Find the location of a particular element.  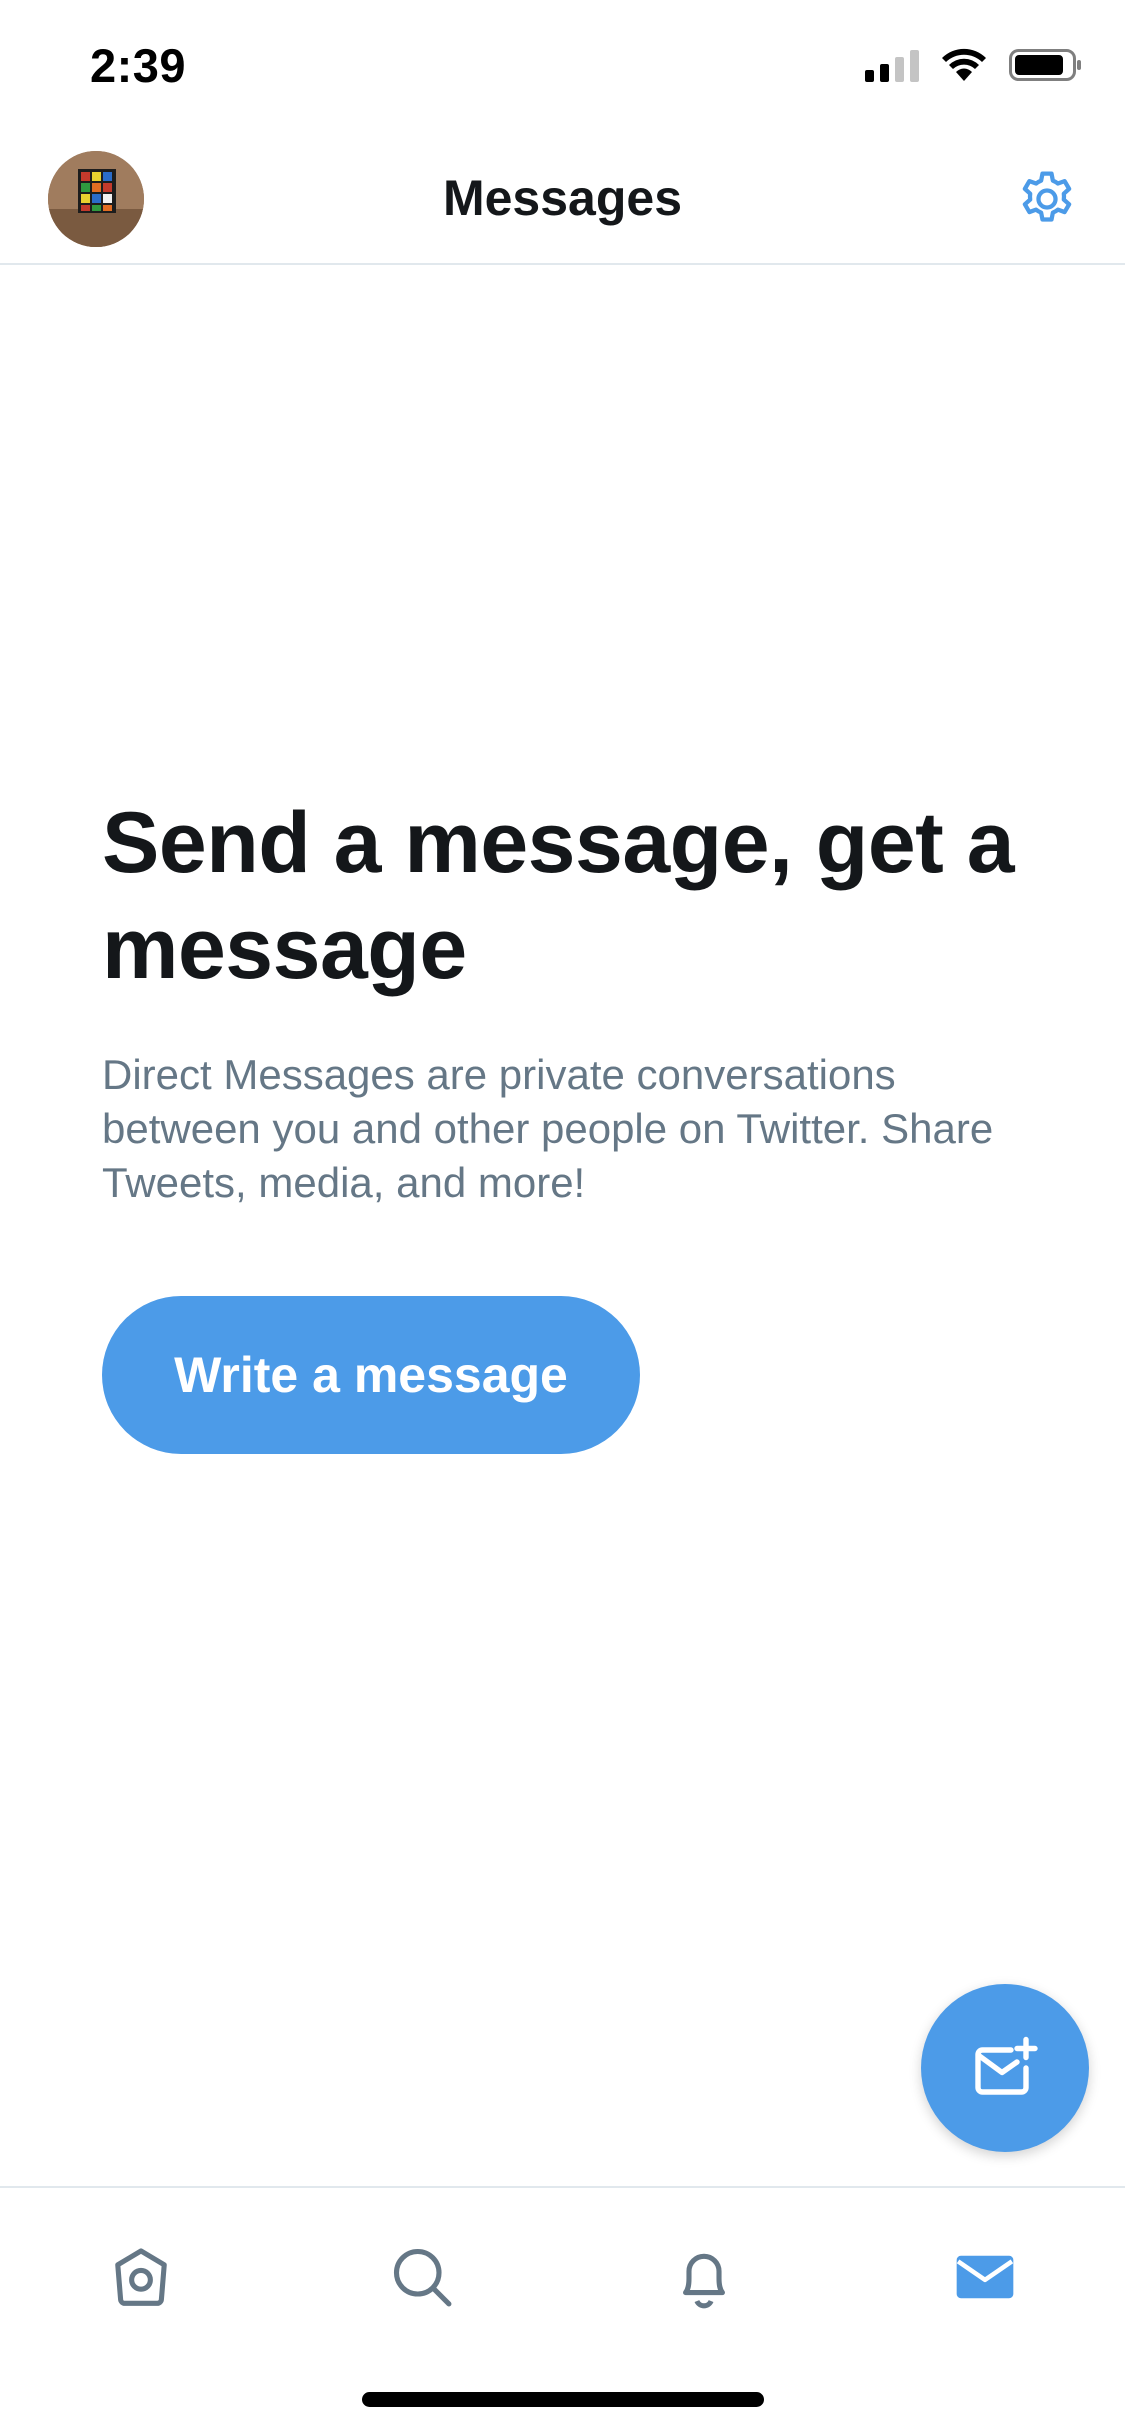

home-indicator is located at coordinates (563, 2399).